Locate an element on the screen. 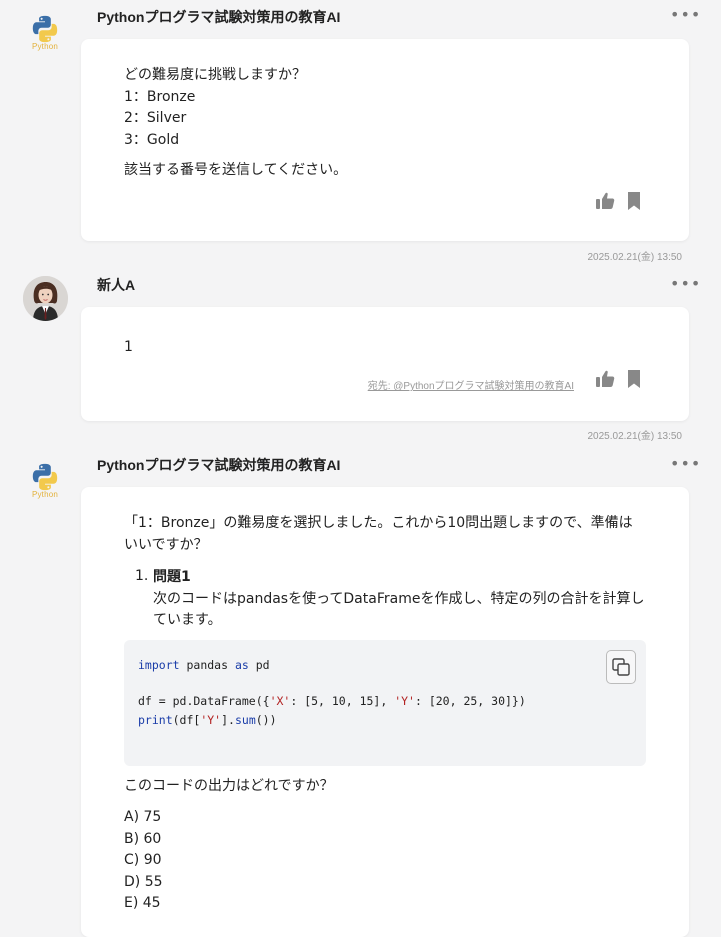 The width and height of the screenshot is (721, 937). message-line: 該当する番号を送信してください。 is located at coordinates (236, 170).